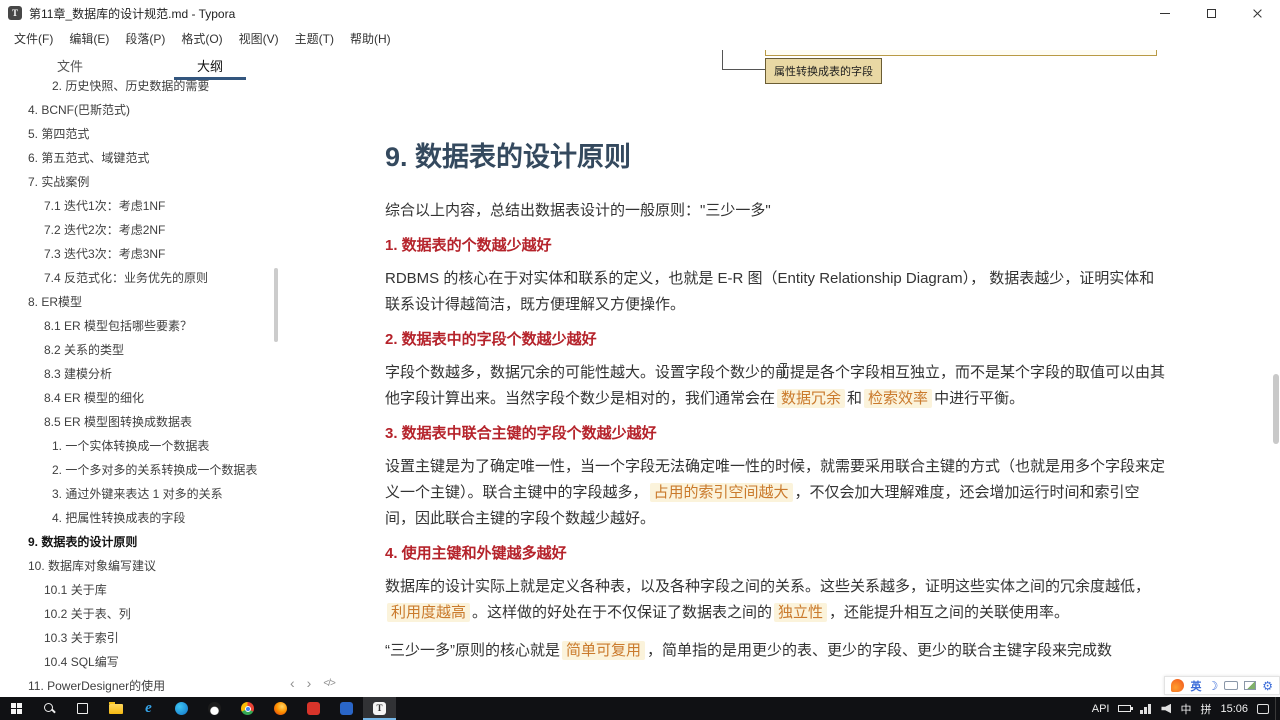  I want to click on doc-subheading: 1. 数据表的个数越少越好, so click(468, 245).